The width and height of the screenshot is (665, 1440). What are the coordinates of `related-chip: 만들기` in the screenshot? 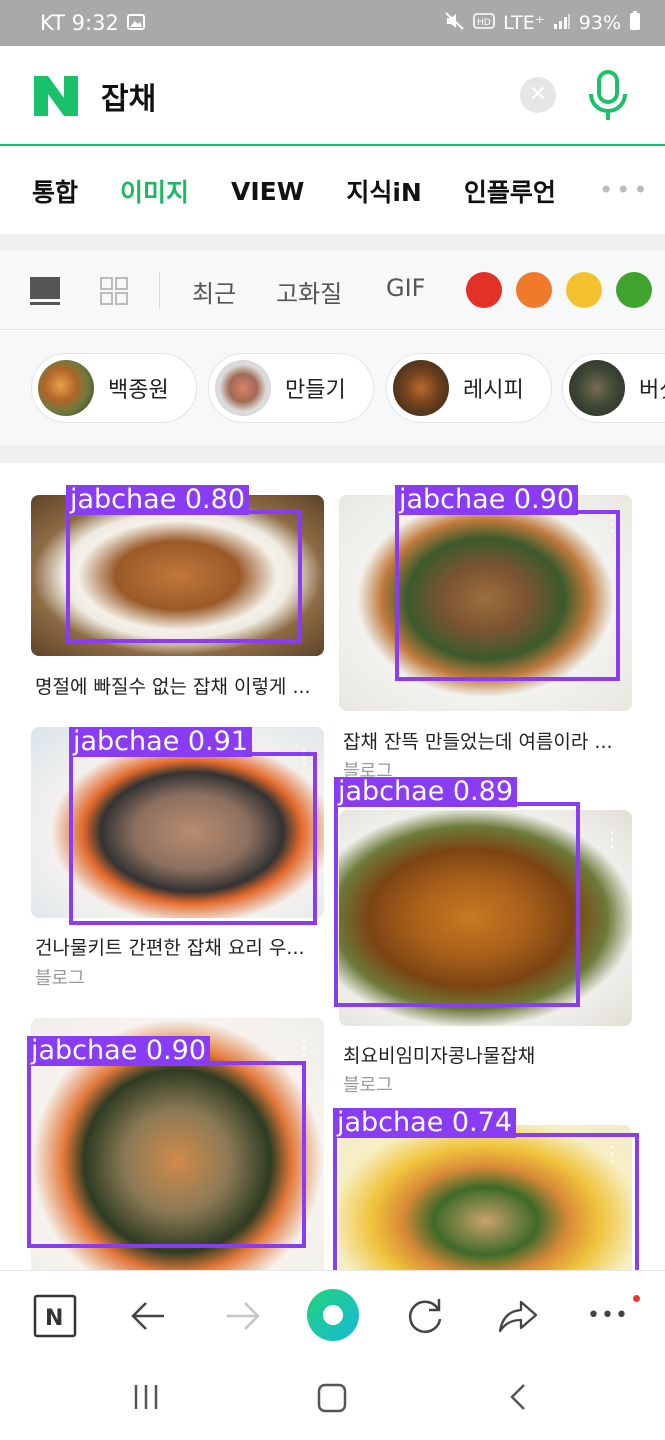 It's located at (291, 388).